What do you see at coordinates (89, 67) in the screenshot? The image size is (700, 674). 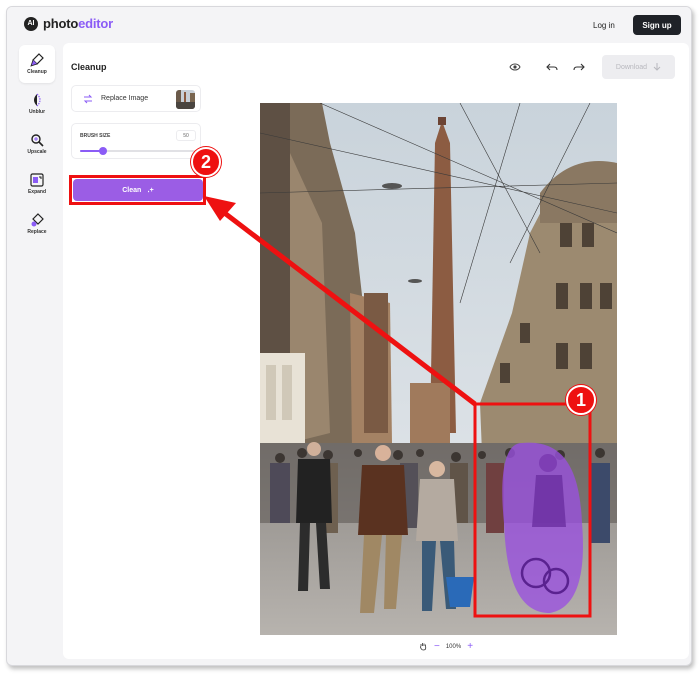 I see `panel-title: Cleanup` at bounding box center [89, 67].